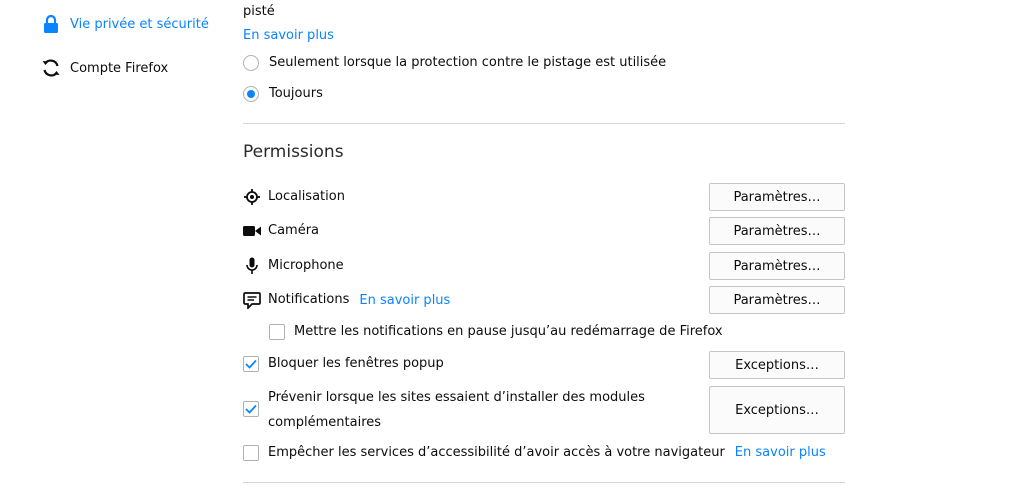  I want to click on permission-label: Caméra, so click(294, 230).